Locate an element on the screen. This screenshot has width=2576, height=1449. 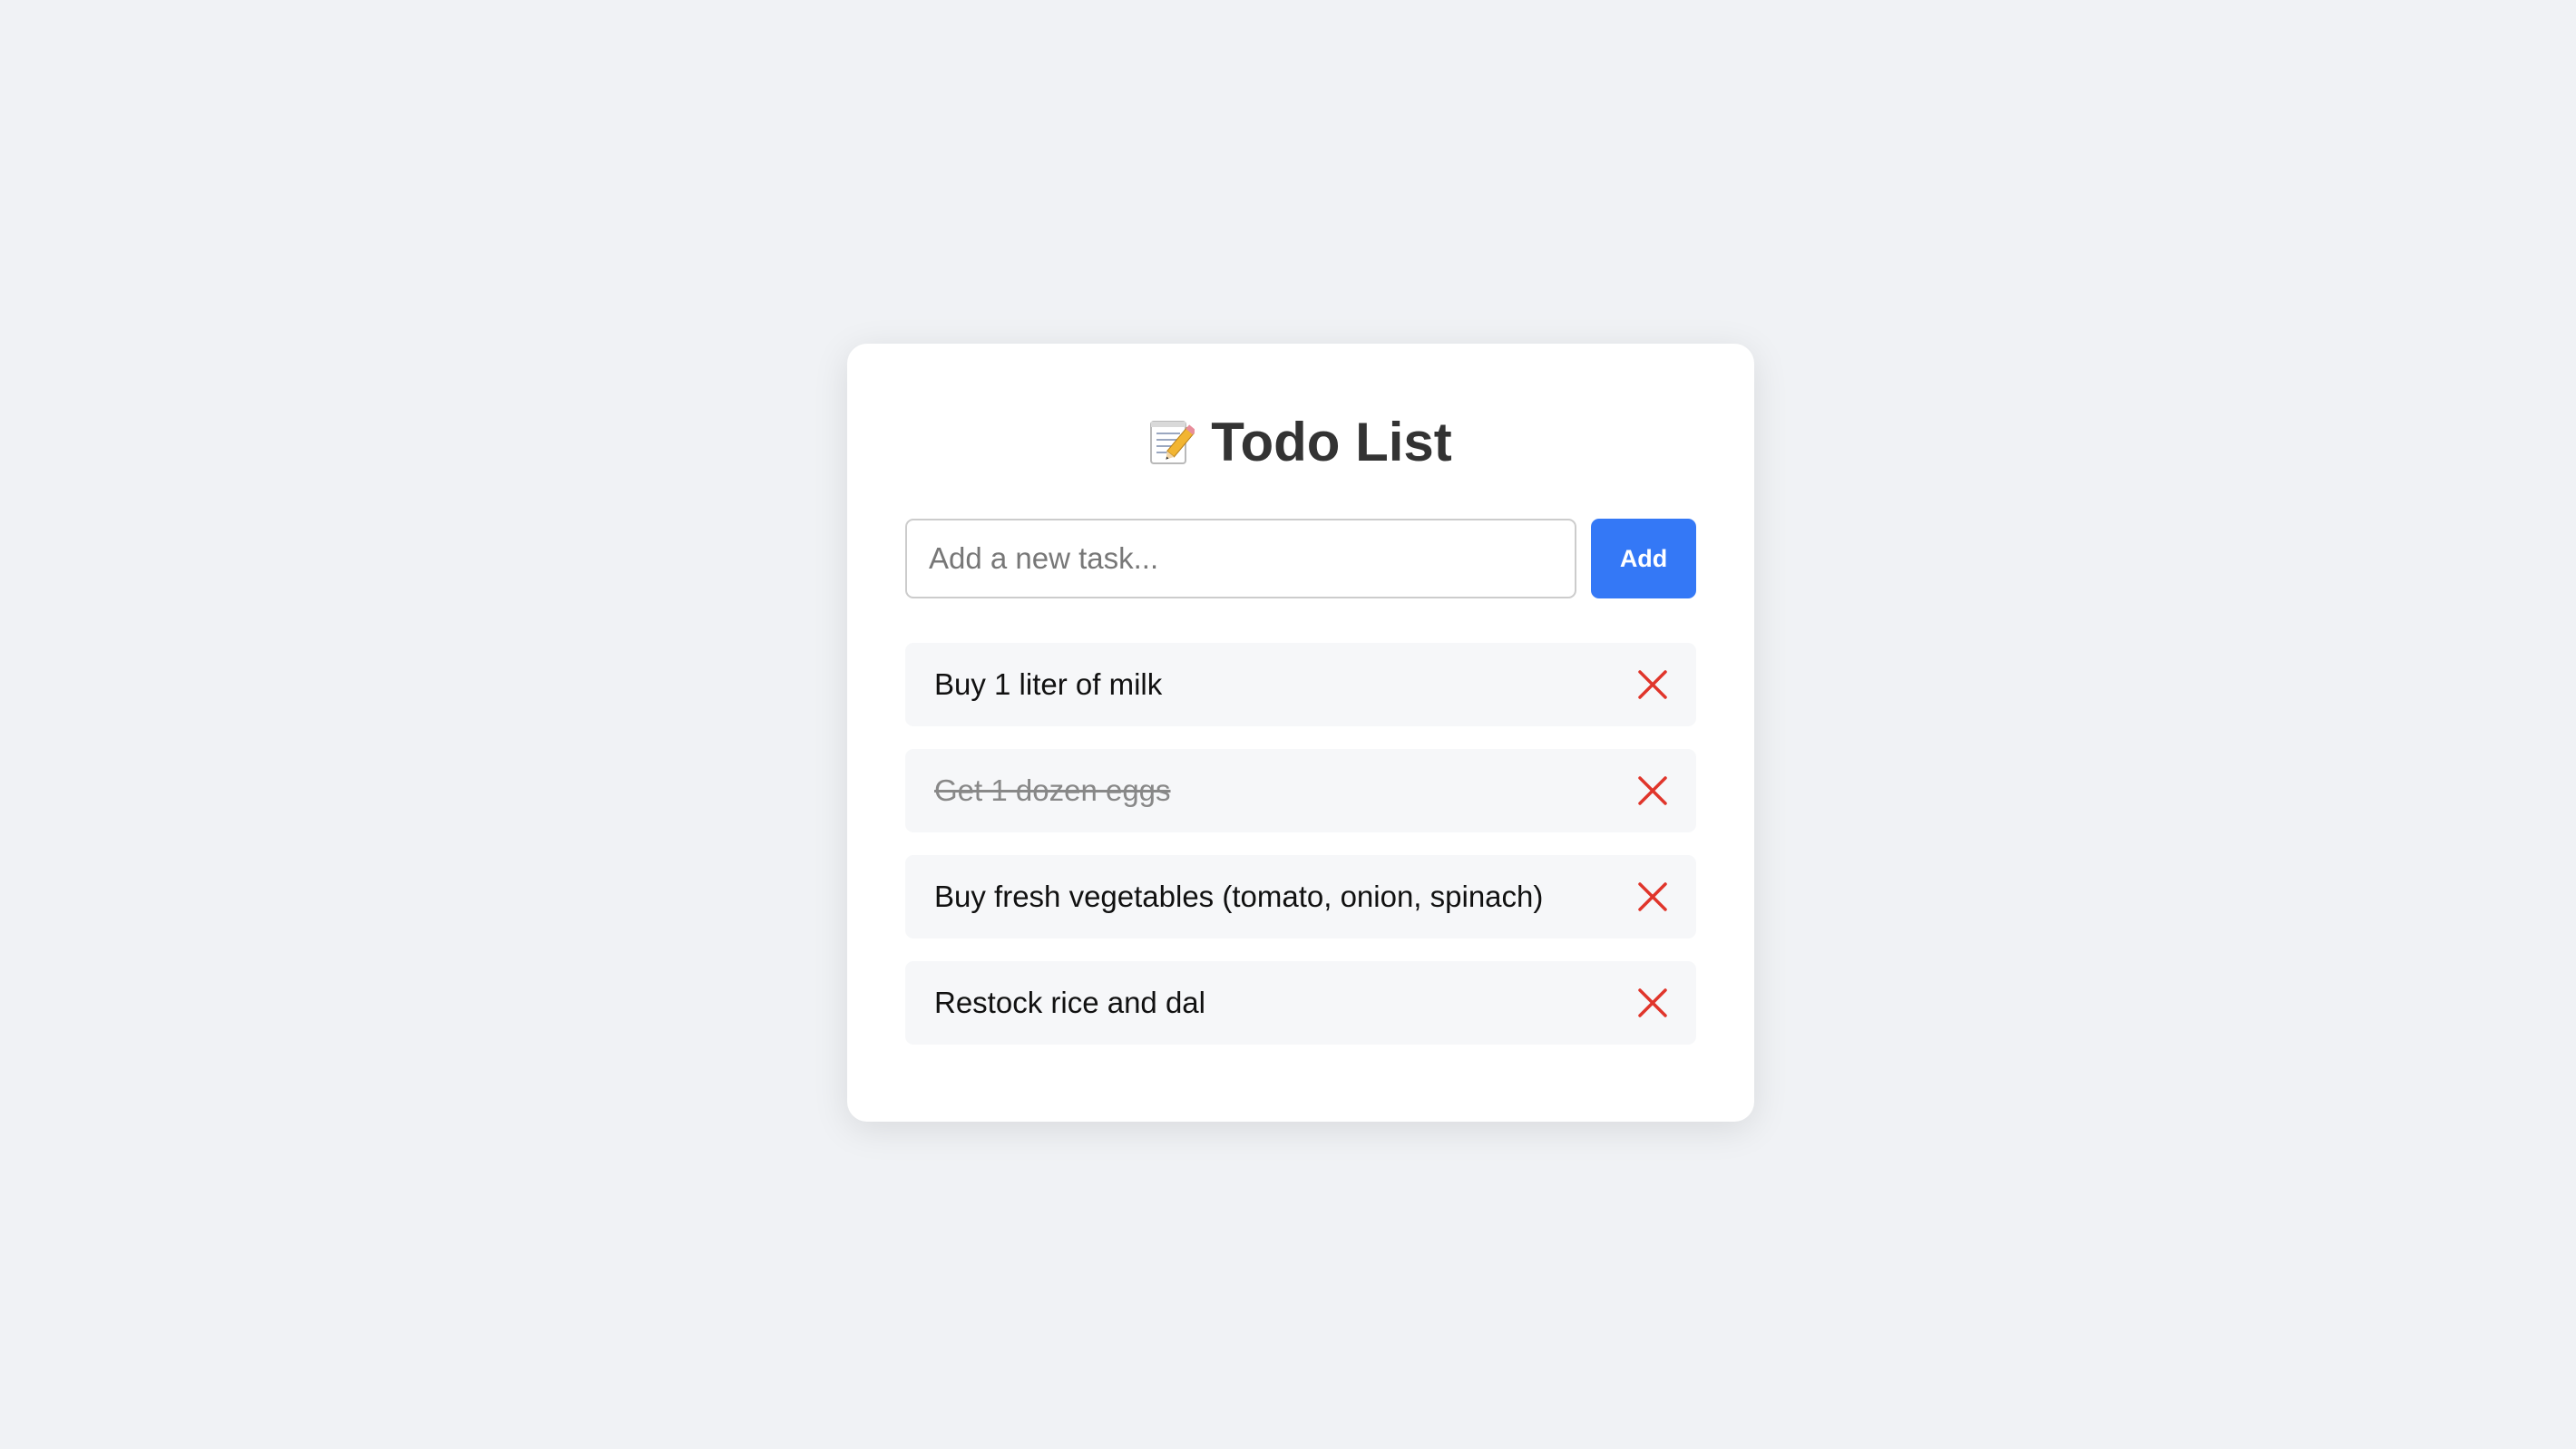
memo-pencil-icon is located at coordinates (1172, 442).